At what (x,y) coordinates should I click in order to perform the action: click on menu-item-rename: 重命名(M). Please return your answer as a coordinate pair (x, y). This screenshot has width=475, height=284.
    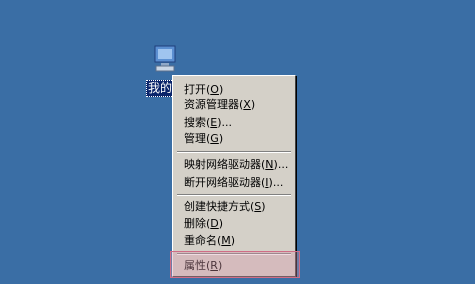
    Looking at the image, I should click on (209, 241).